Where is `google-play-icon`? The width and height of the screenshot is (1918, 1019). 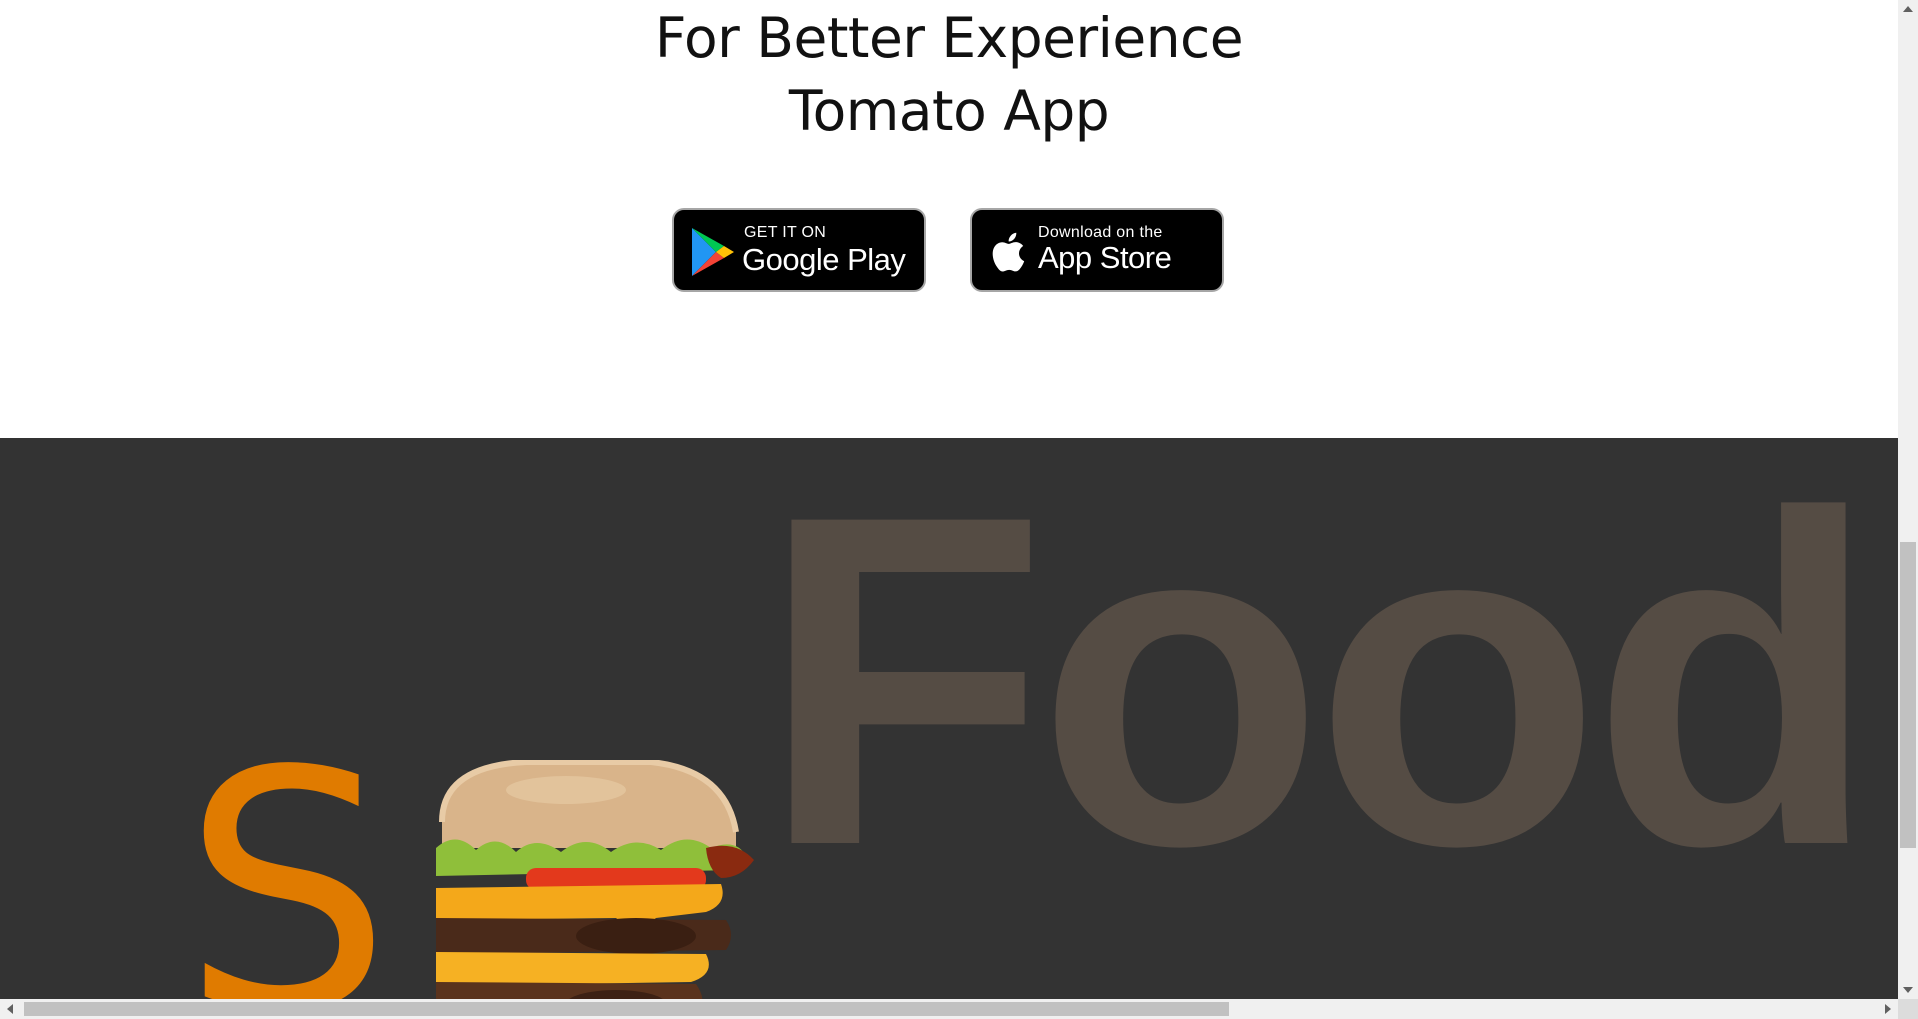
google-play-icon is located at coordinates (713, 252).